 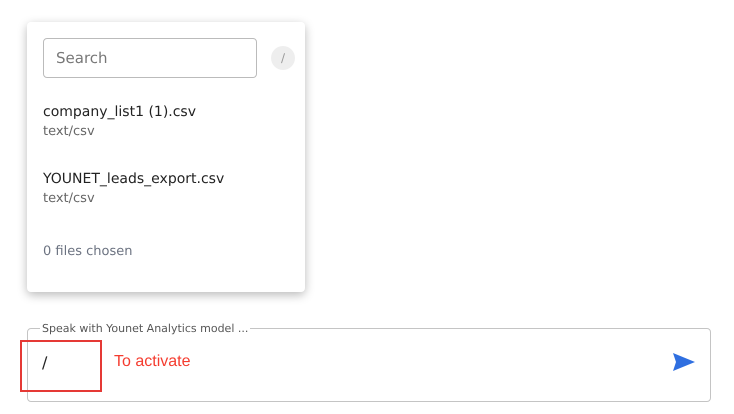 I want to click on file-item: YOUNET_leads_export.csv text/csv, so click(x=169, y=188).